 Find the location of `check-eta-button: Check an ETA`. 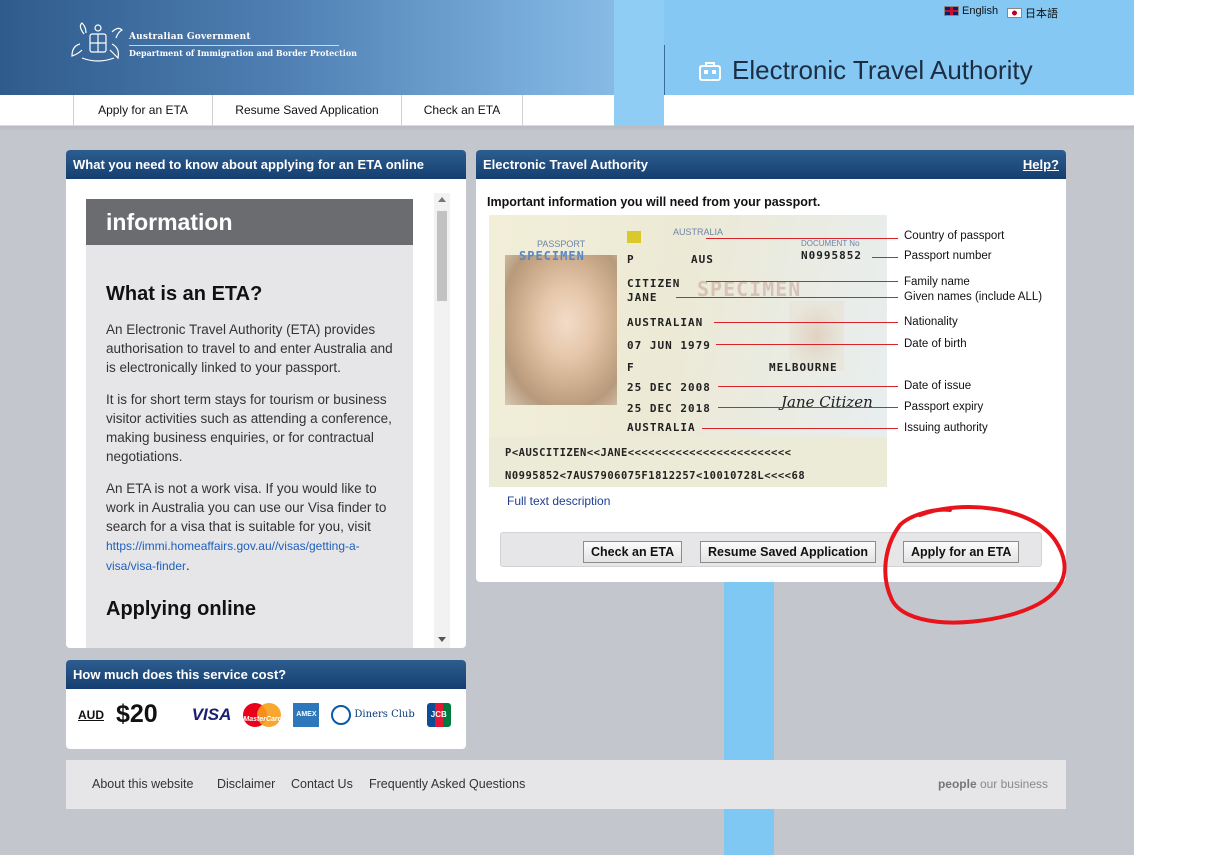

check-eta-button: Check an ETA is located at coordinates (633, 552).